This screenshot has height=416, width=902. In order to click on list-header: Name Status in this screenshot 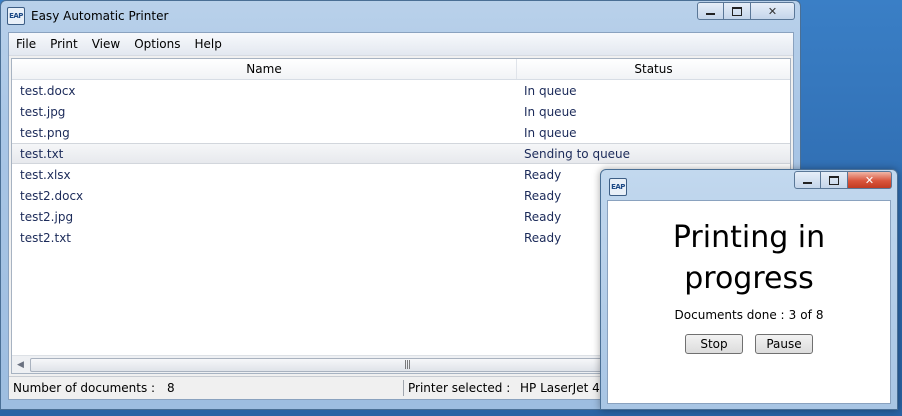, I will do `click(401, 69)`.